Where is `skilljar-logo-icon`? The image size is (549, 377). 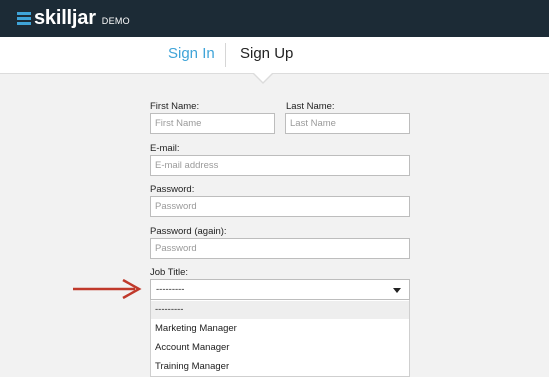
skilljar-logo-icon is located at coordinates (24, 18).